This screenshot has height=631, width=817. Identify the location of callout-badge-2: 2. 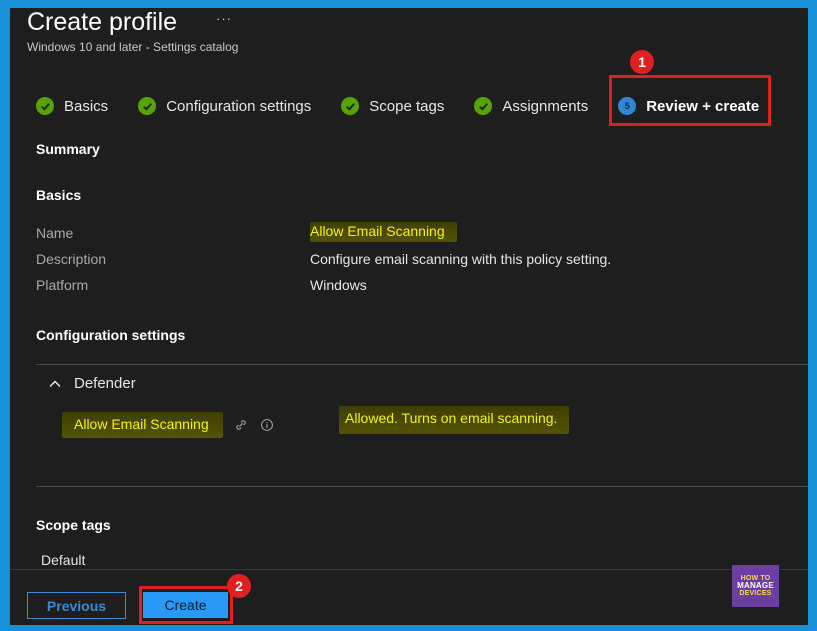
(239, 586).